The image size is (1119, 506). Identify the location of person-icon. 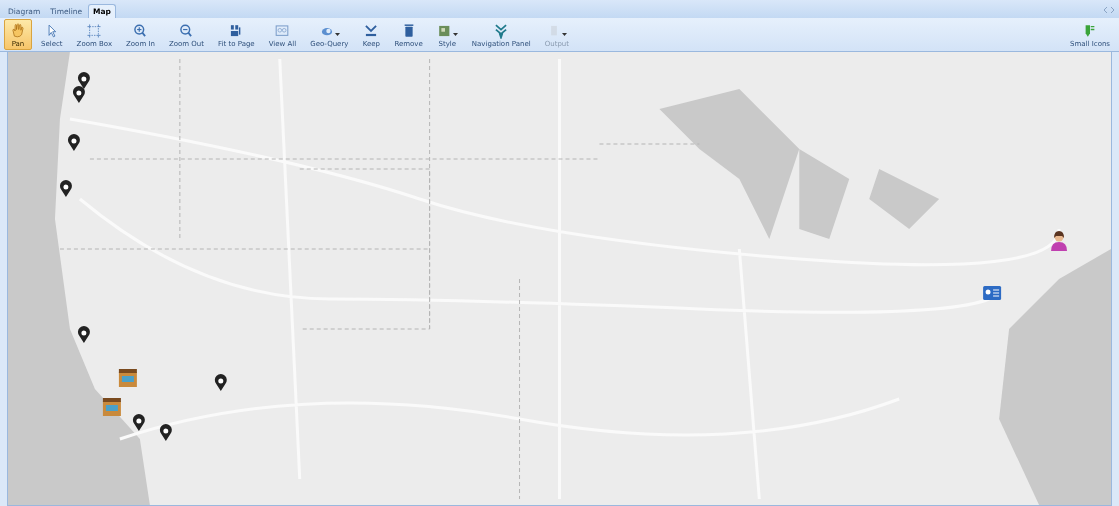
(1059, 241).